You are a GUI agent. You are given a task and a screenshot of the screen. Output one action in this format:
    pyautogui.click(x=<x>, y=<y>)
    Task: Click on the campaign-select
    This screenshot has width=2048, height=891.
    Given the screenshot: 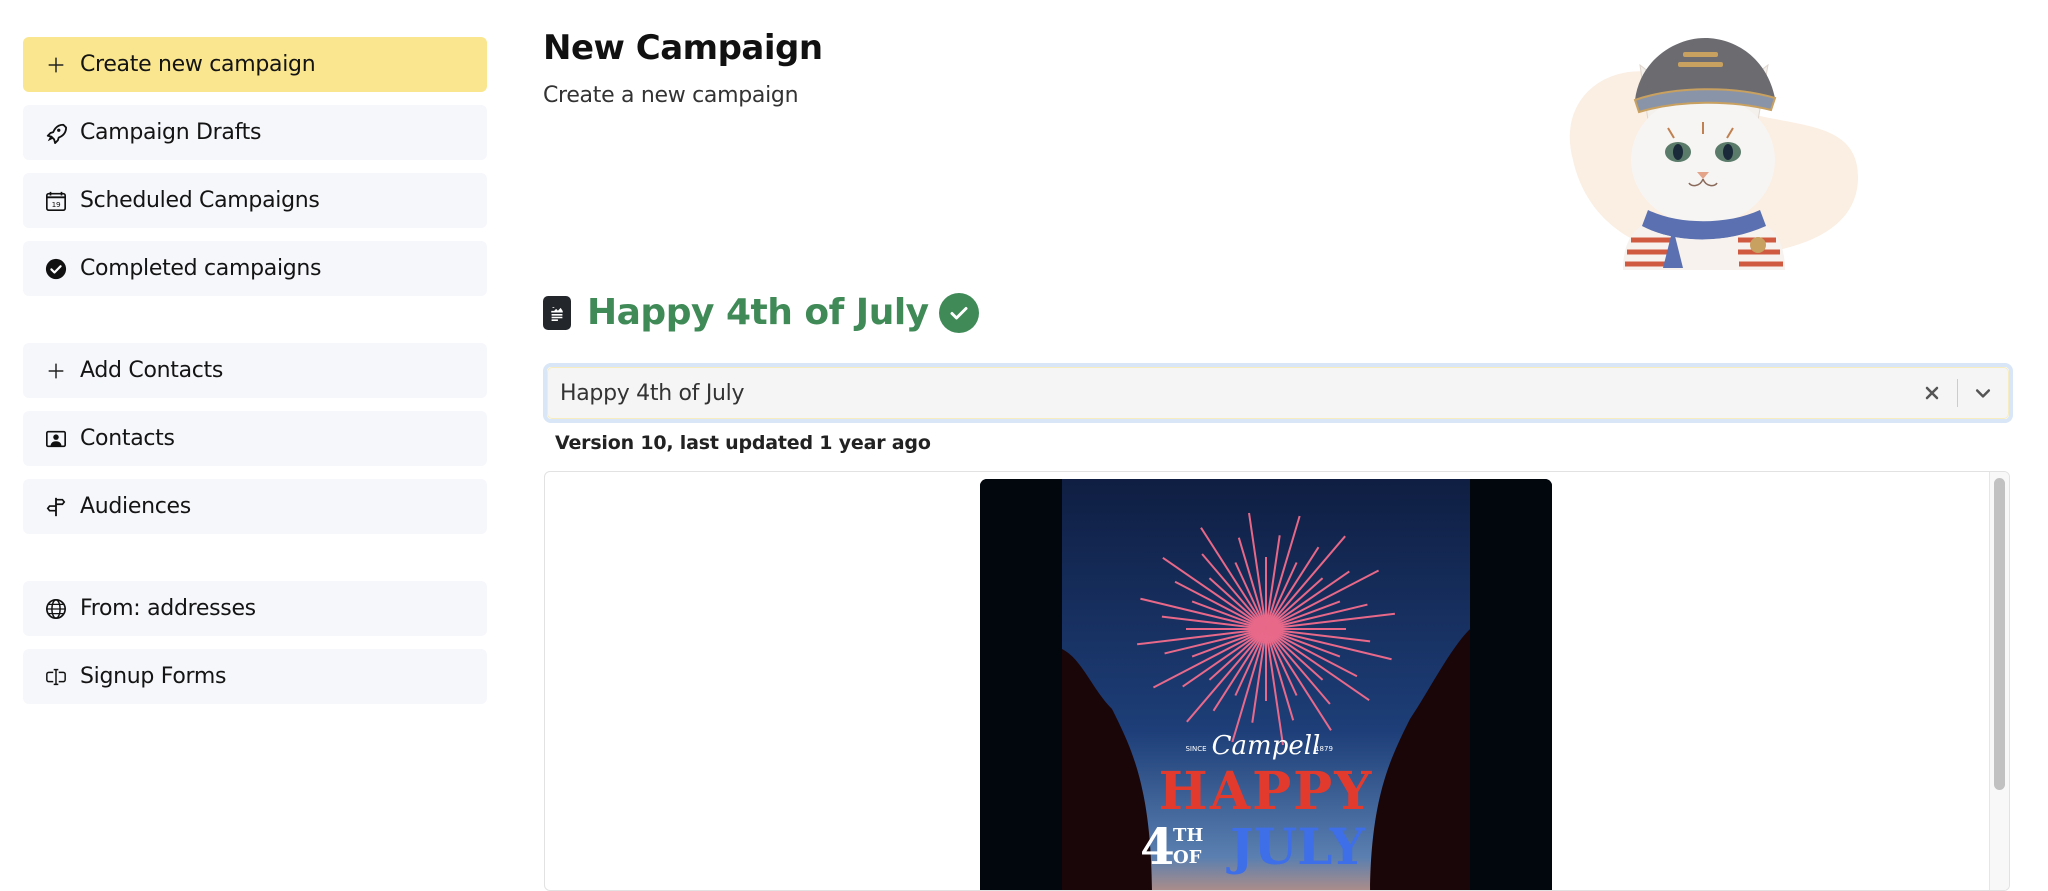 What is the action you would take?
    pyautogui.click(x=1278, y=393)
    